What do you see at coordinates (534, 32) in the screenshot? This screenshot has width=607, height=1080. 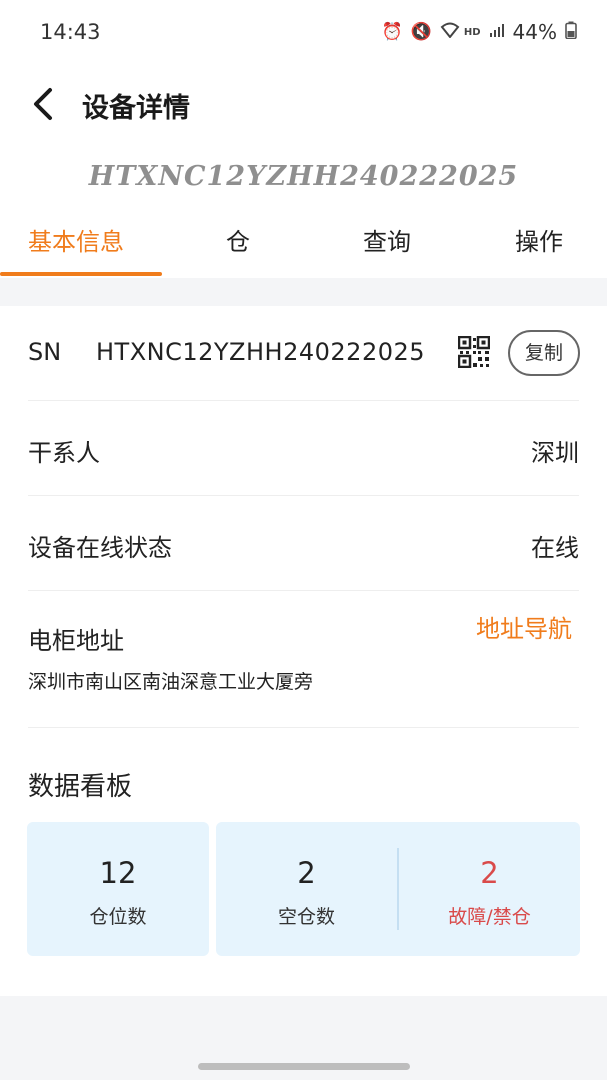 I see `battery-level: 44%` at bounding box center [534, 32].